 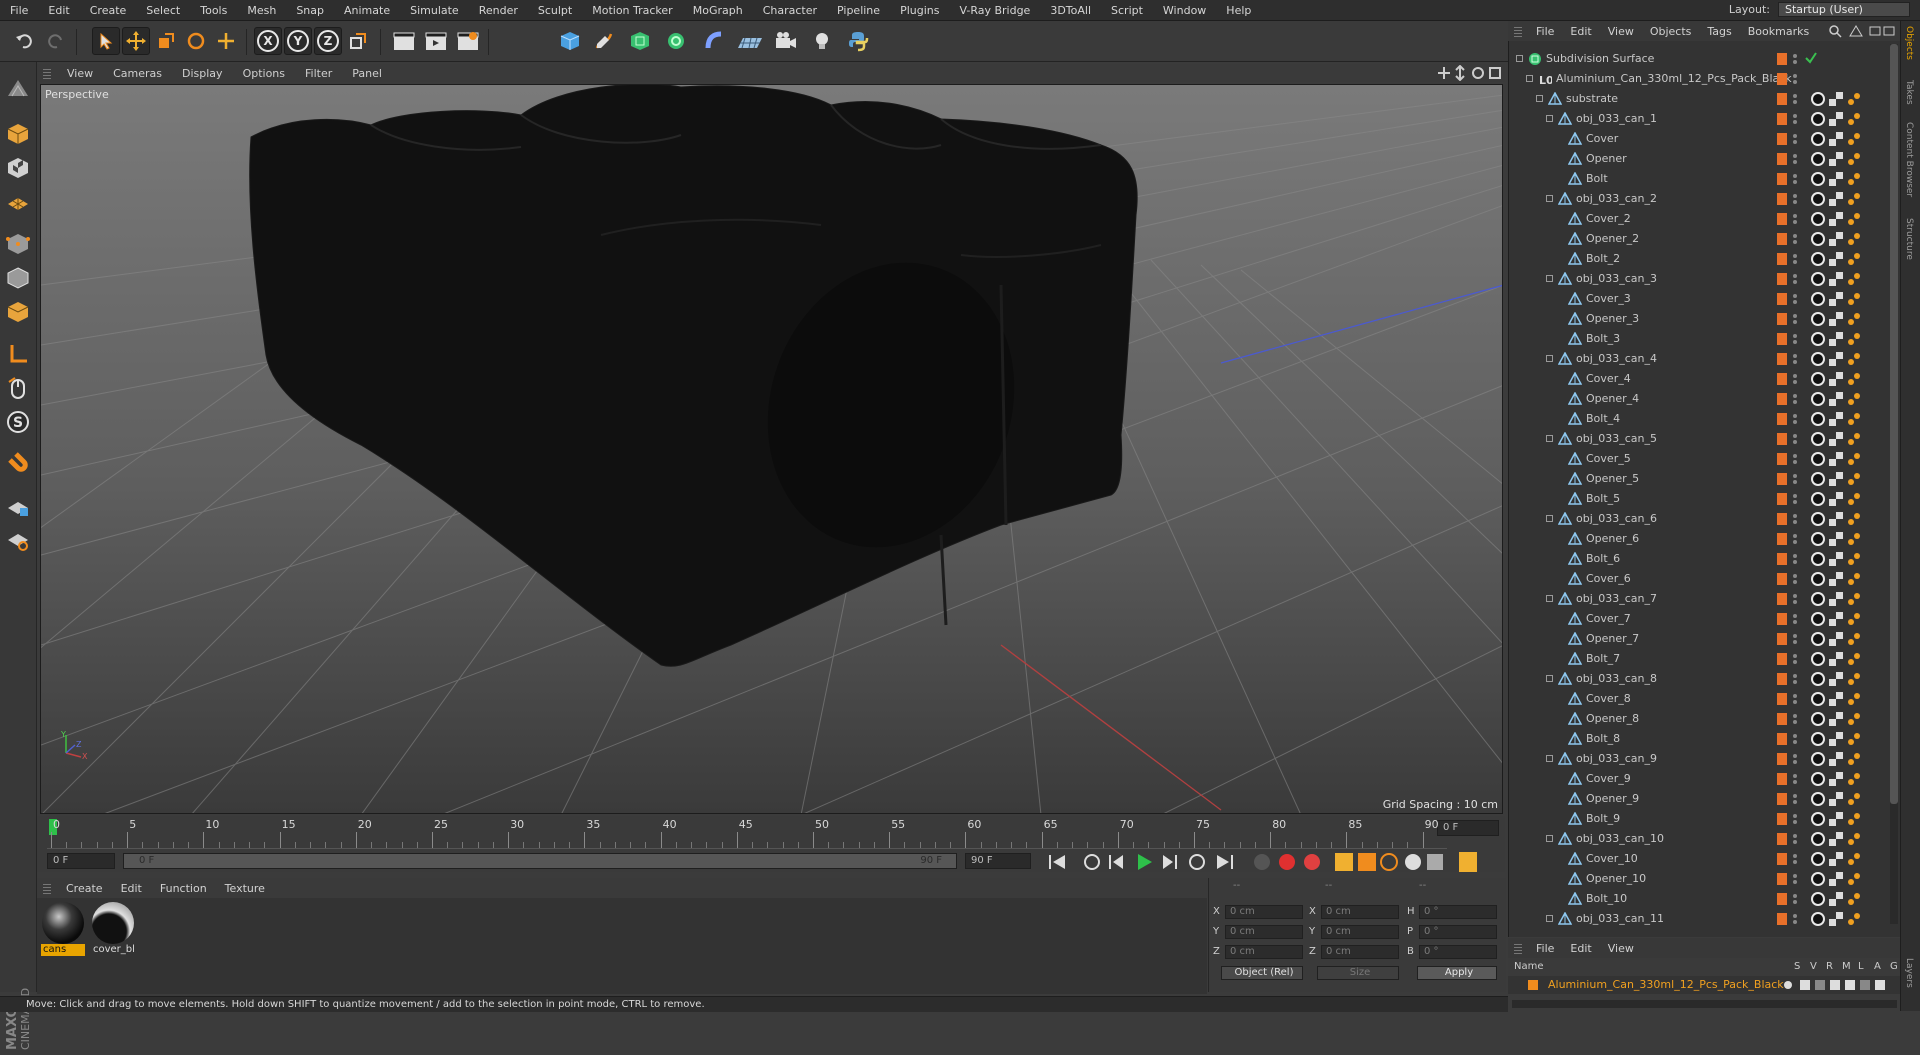 I want to click on om-menu-item: File, so click(x=1545, y=31).